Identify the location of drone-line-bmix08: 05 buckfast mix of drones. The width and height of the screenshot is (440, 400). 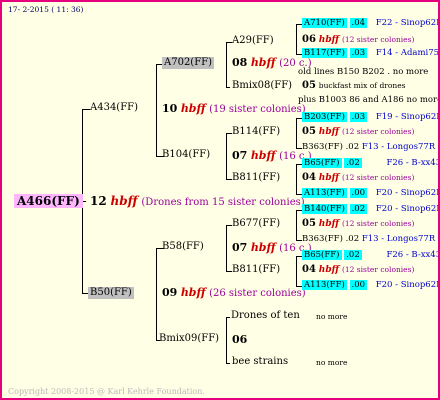
(354, 86).